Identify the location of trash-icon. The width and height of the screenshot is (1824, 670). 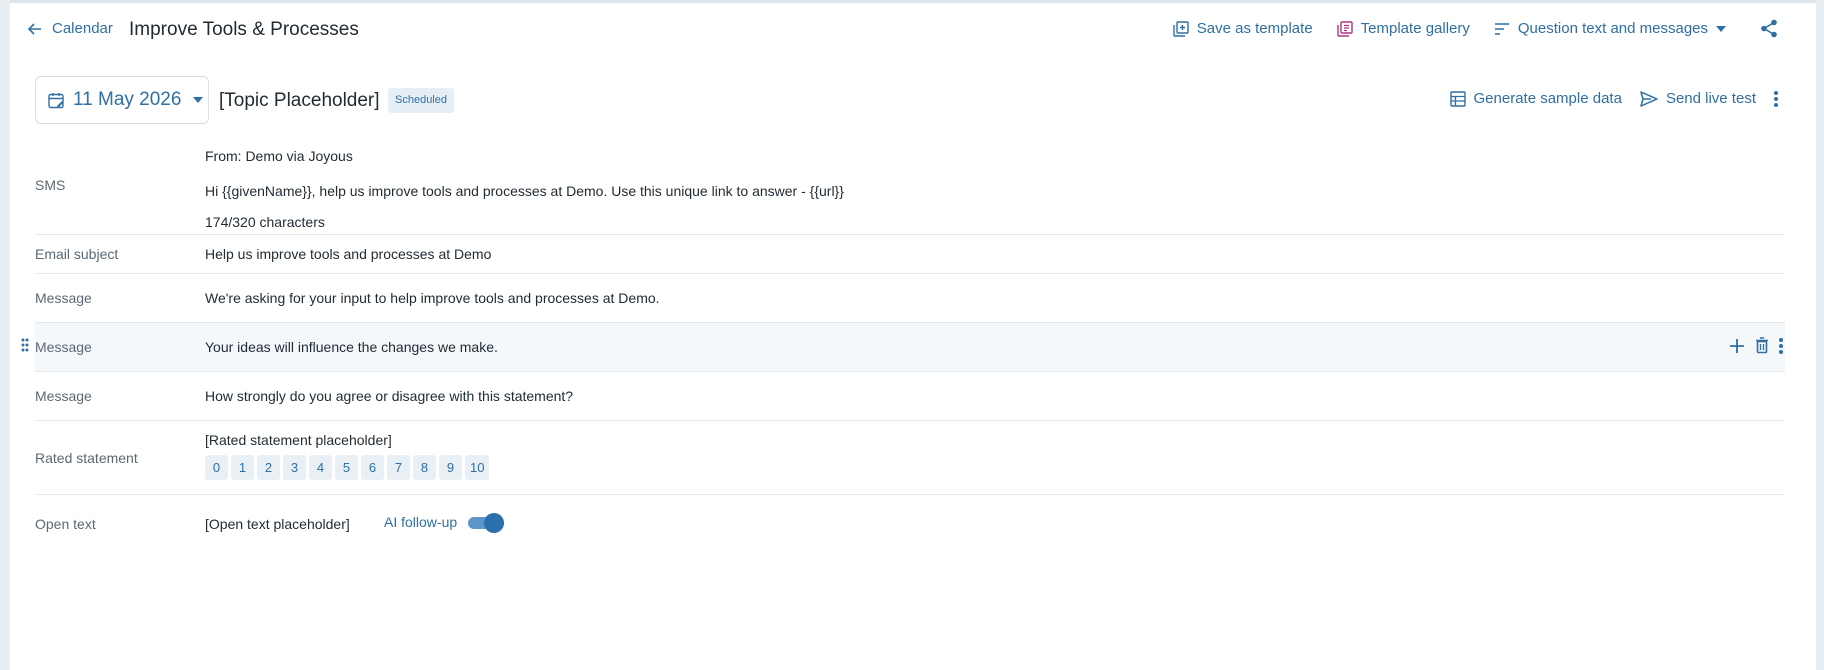
(1762, 345).